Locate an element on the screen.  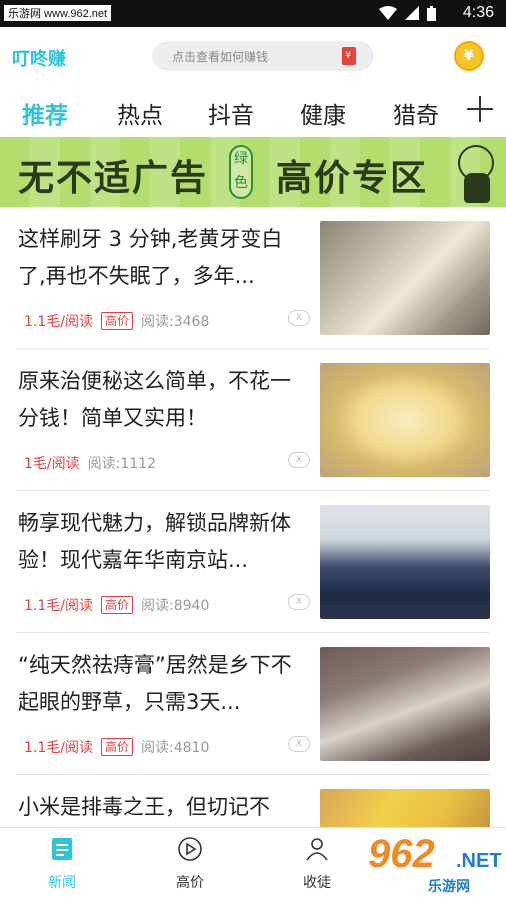
article-reads: 阅读:8940 is located at coordinates (175, 606).